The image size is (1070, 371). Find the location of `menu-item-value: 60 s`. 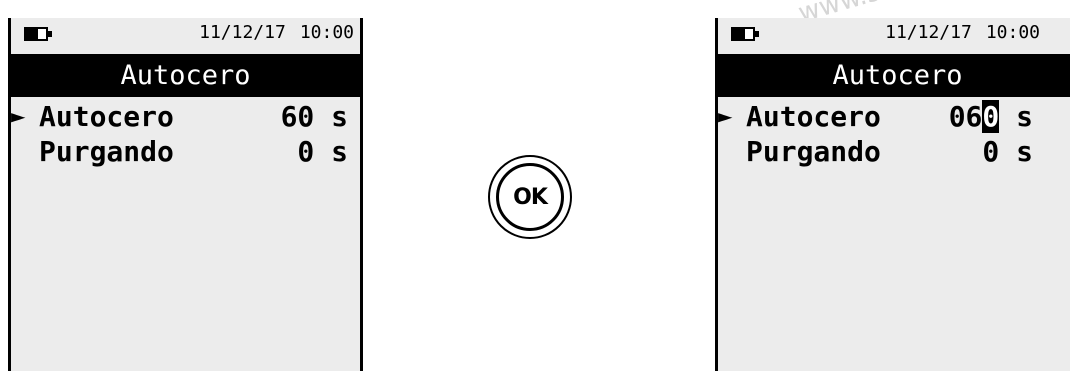

menu-item-value: 60 s is located at coordinates (314, 116).